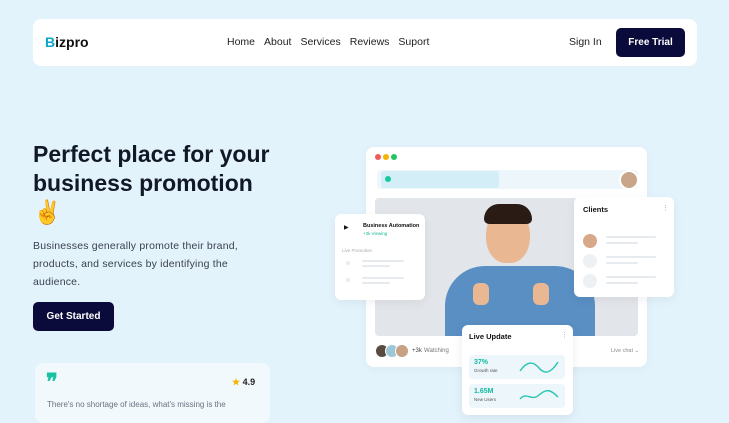 The image size is (729, 423). I want to click on victory-hand-icon: ✌, so click(47, 212).